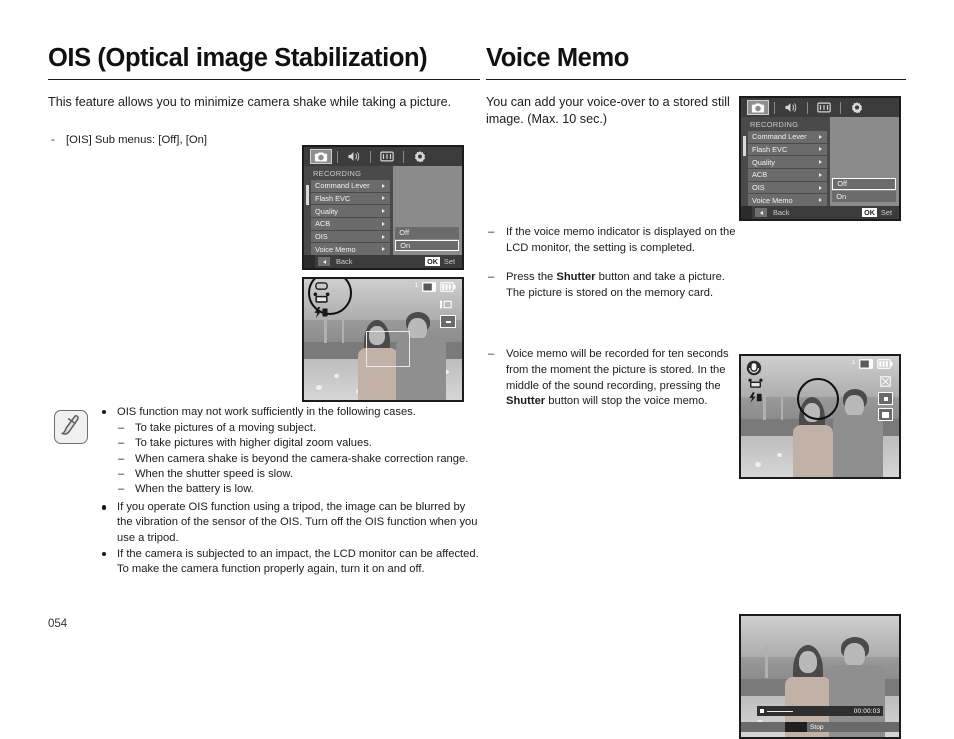 The height and width of the screenshot is (739, 954). What do you see at coordinates (696, 80) in the screenshot?
I see `title-rule-right` at bounding box center [696, 80].